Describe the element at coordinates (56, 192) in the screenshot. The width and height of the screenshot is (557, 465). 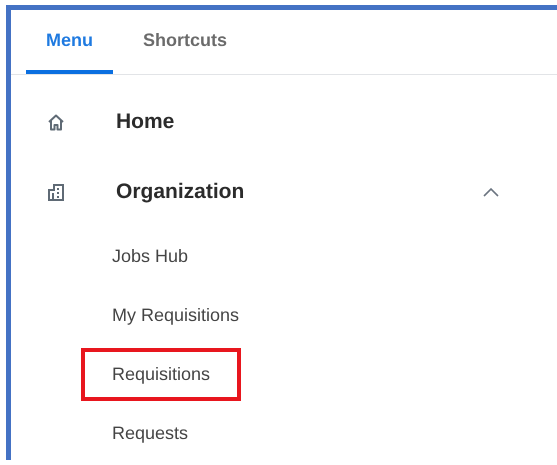
I see `building-icon` at that location.